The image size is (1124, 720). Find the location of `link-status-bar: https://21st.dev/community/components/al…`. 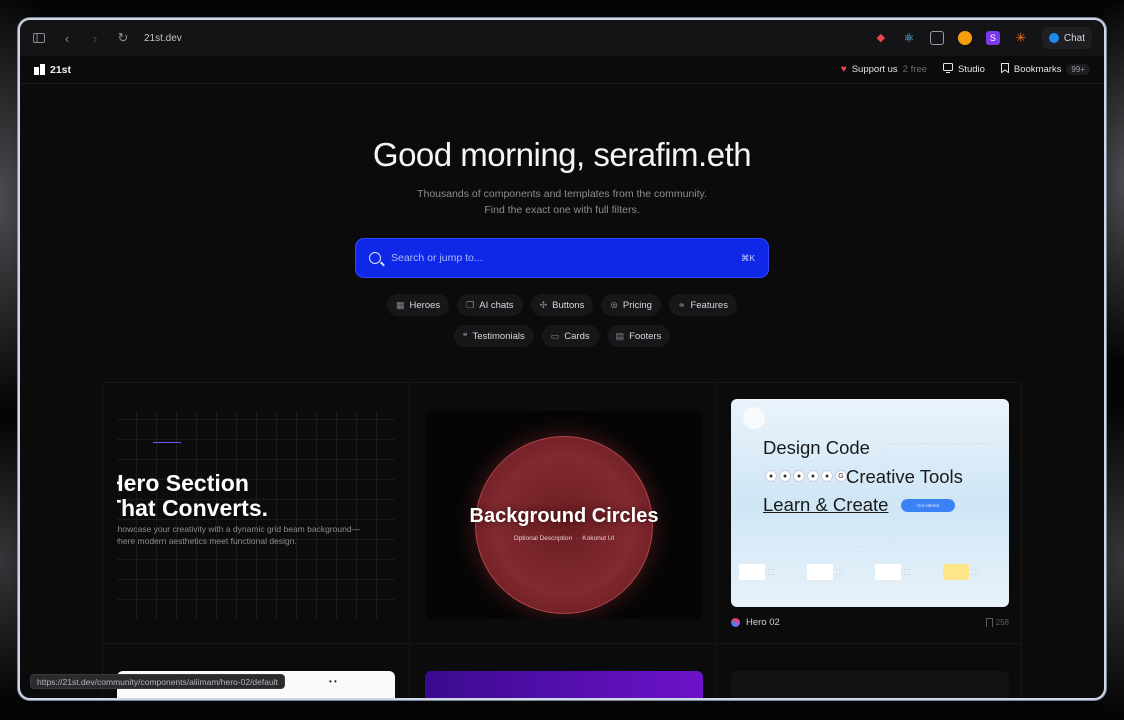

link-status-bar: https://21st.dev/community/components/al… is located at coordinates (157, 681).